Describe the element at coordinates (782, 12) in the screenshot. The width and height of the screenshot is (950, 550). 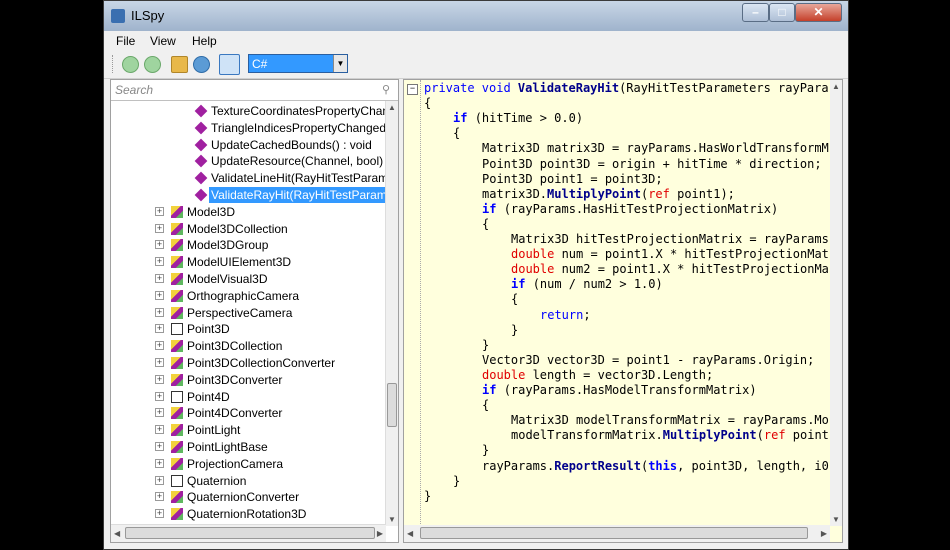
I see `maximize-button: □` at that location.